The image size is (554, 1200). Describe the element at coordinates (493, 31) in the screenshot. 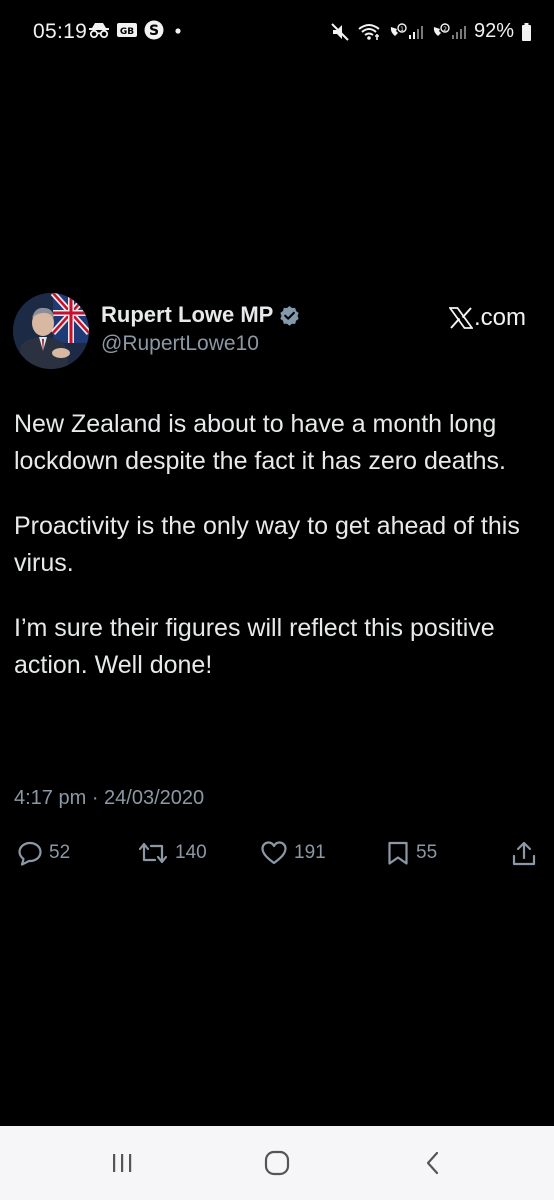

I see `battery-percentage: 92%` at that location.